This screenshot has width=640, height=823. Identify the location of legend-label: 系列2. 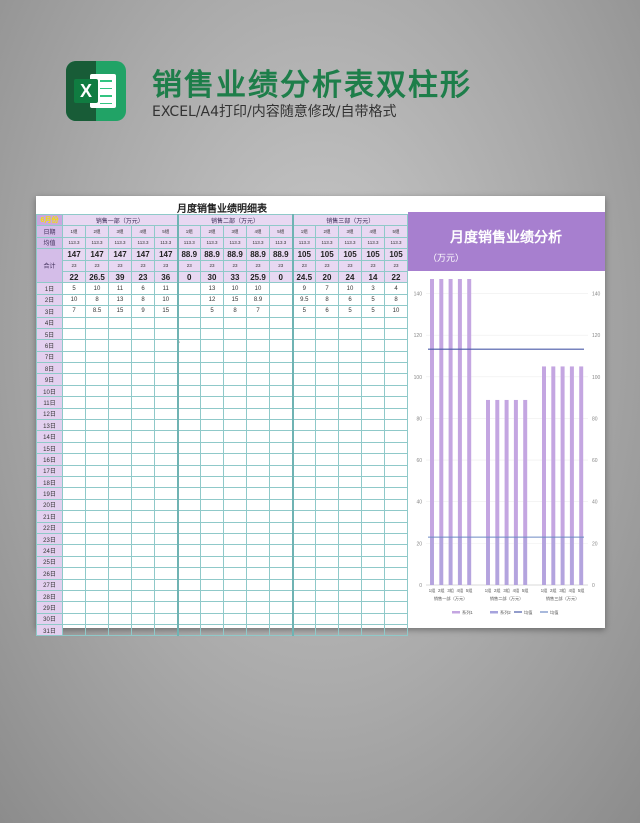
(505, 612).